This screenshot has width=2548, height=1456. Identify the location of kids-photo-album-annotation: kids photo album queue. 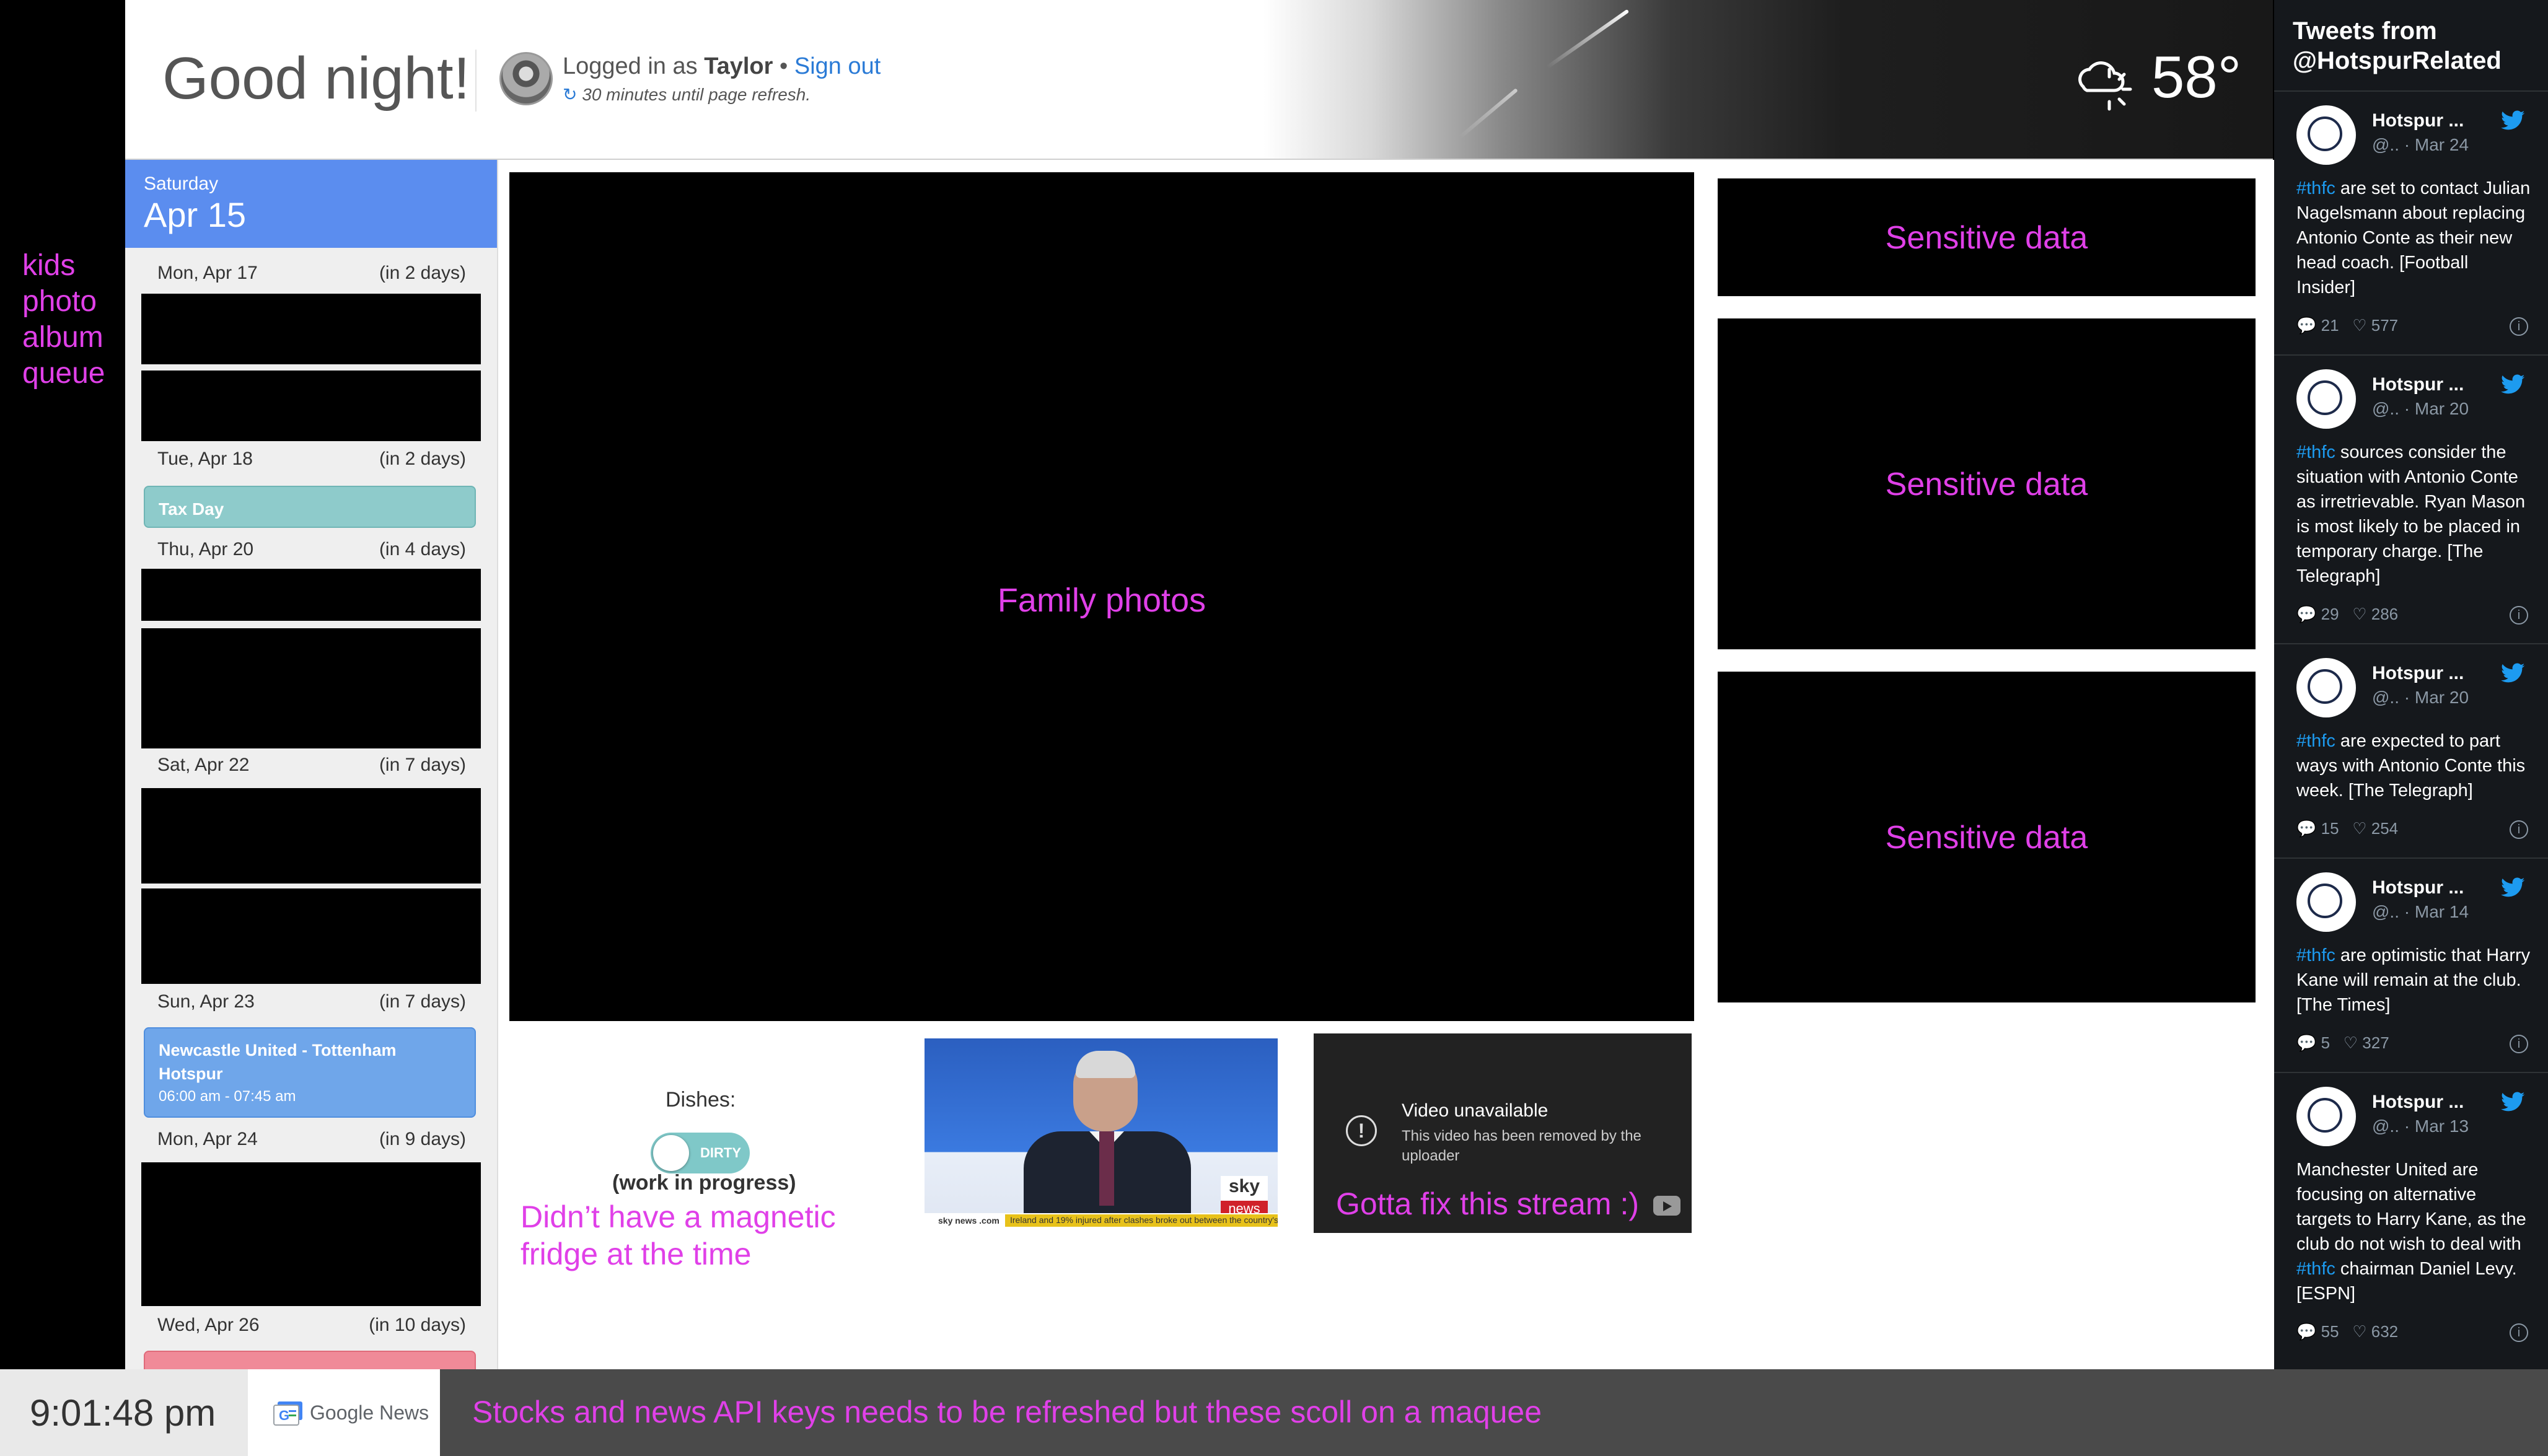
(63, 320).